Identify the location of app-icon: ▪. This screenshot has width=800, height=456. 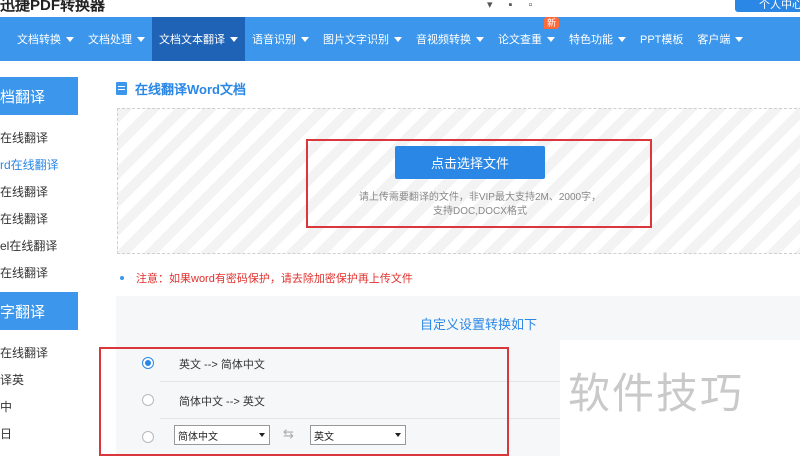
(519, 5).